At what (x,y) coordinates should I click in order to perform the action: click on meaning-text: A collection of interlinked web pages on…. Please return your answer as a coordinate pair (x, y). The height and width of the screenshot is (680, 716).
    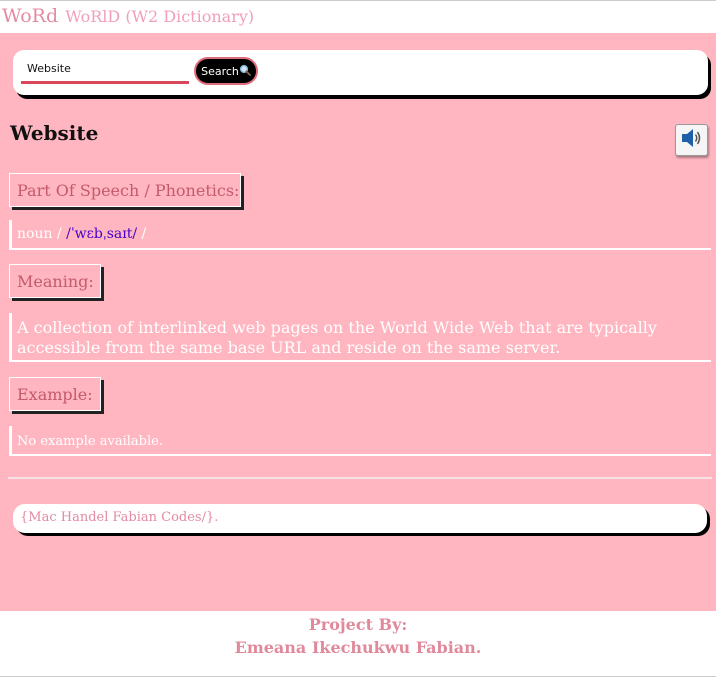
    Looking at the image, I should click on (360, 337).